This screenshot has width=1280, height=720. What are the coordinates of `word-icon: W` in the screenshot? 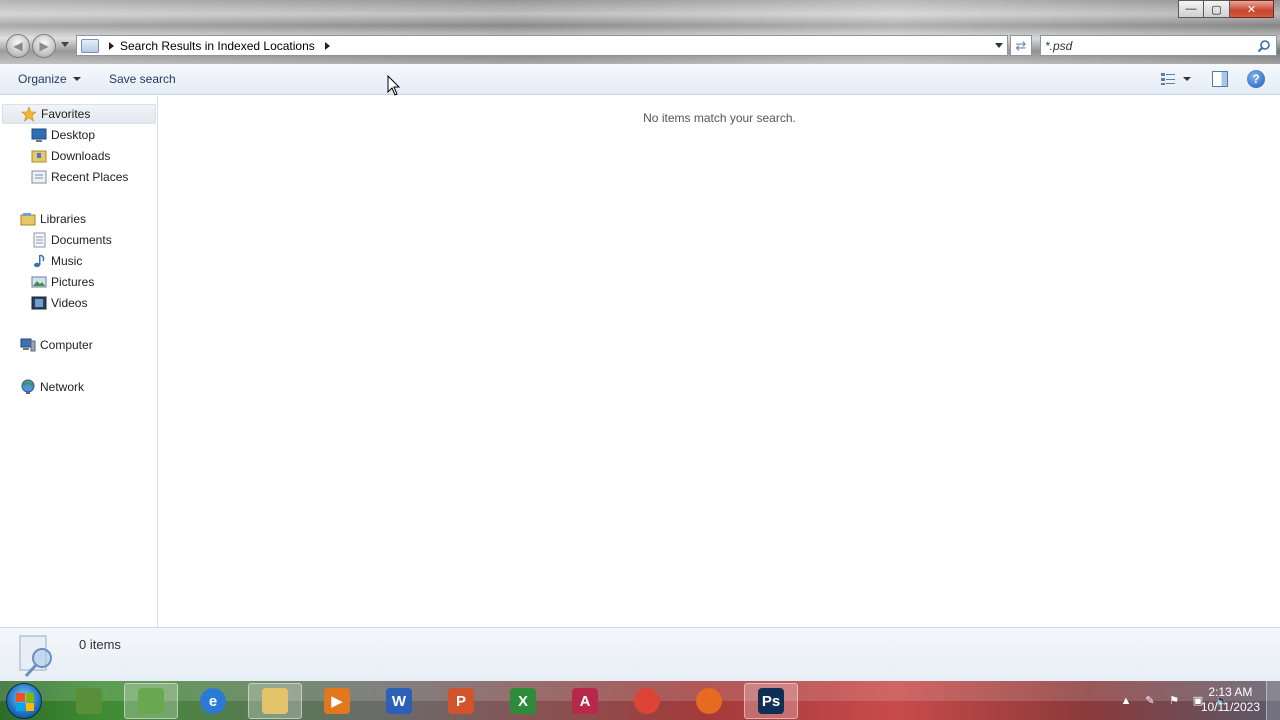 It's located at (399, 701).